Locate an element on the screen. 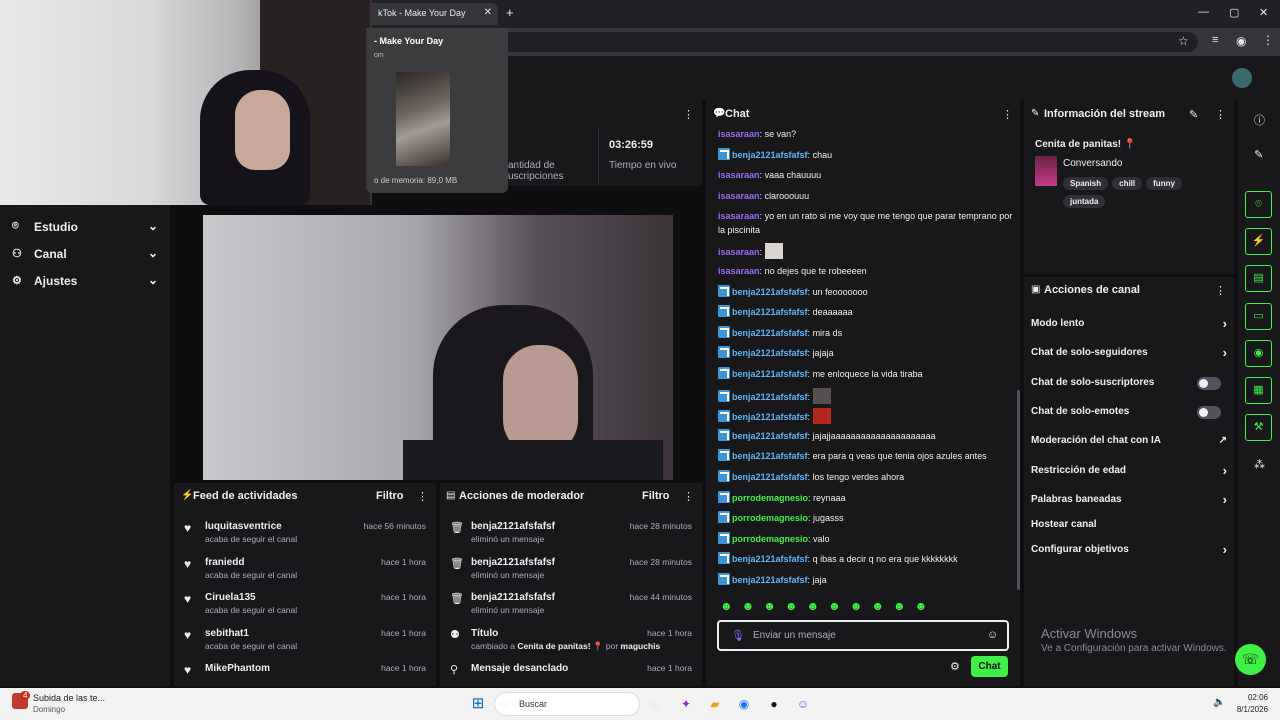  obs-icon: ● is located at coordinates (774, 704).